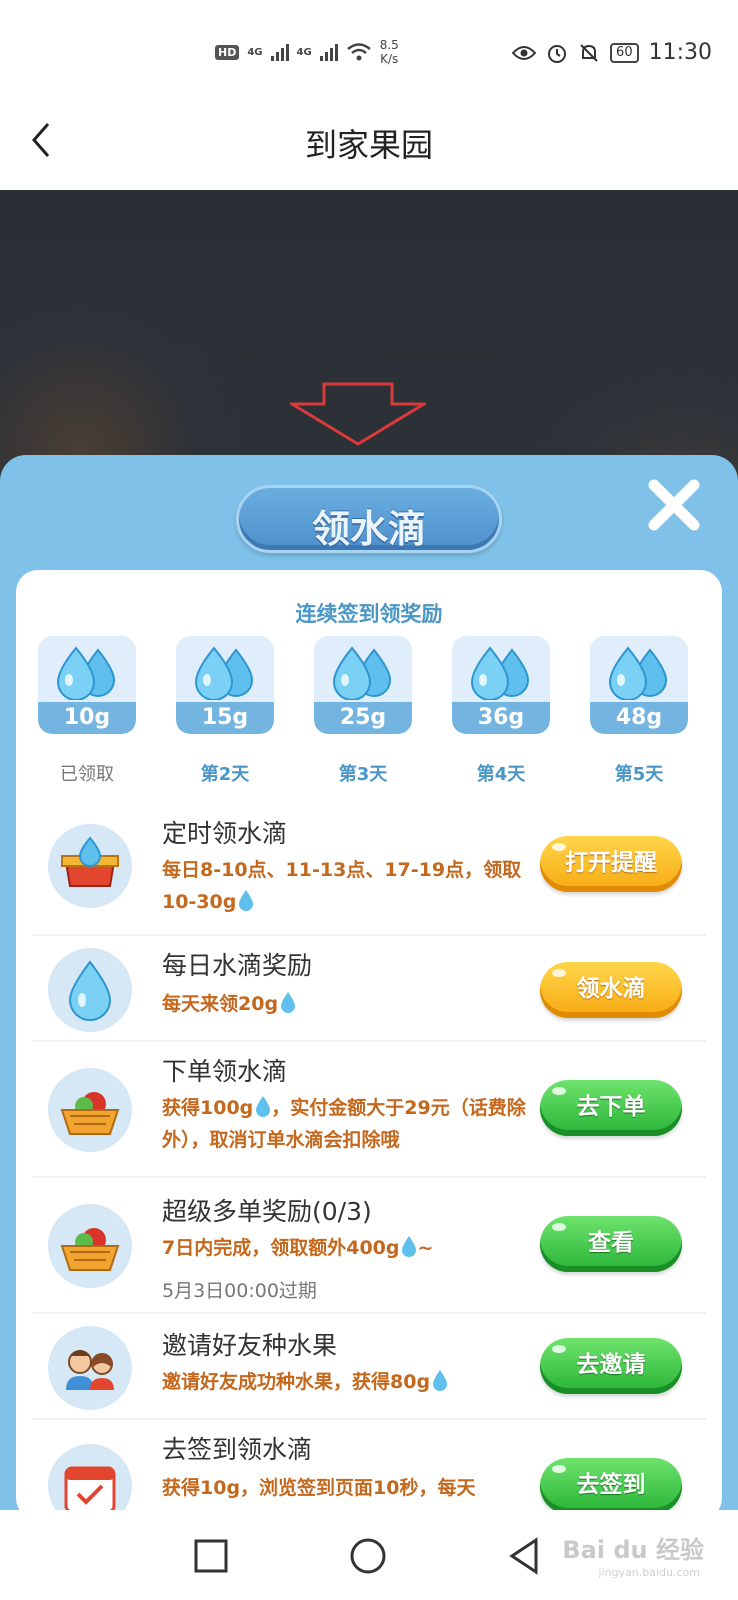 The height and width of the screenshot is (1600, 738). Describe the element at coordinates (358, 52) in the screenshot. I see `wifi-icon` at that location.